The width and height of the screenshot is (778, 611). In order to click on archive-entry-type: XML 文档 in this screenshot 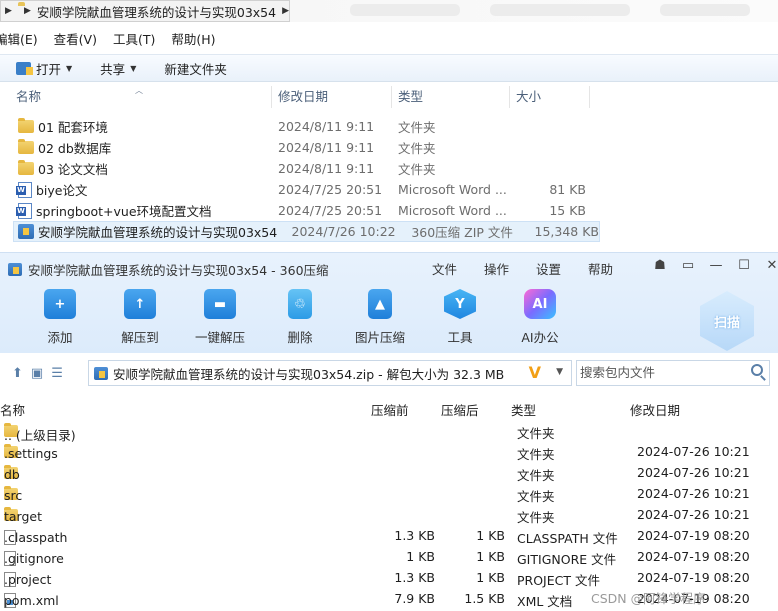, I will do `click(545, 601)`.